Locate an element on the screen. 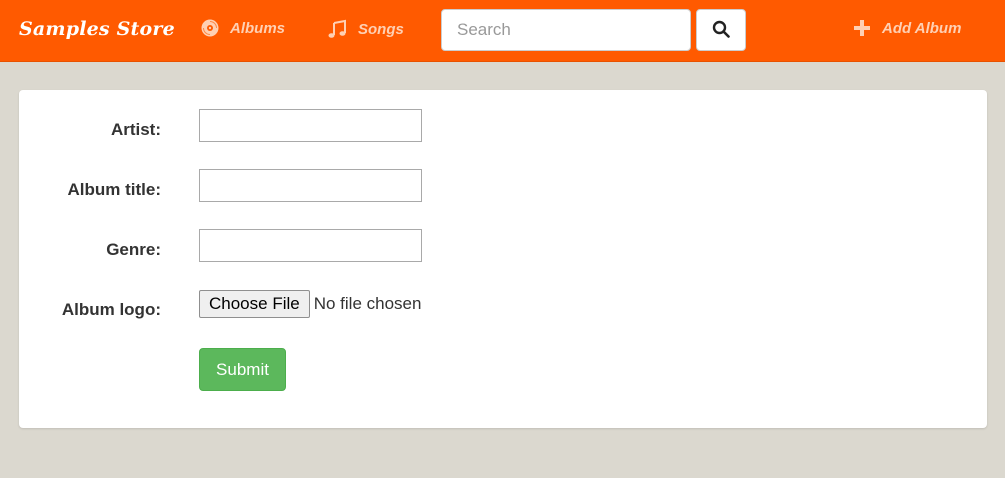 This screenshot has width=1005, height=478. nav-link-albums: Albums is located at coordinates (243, 28).